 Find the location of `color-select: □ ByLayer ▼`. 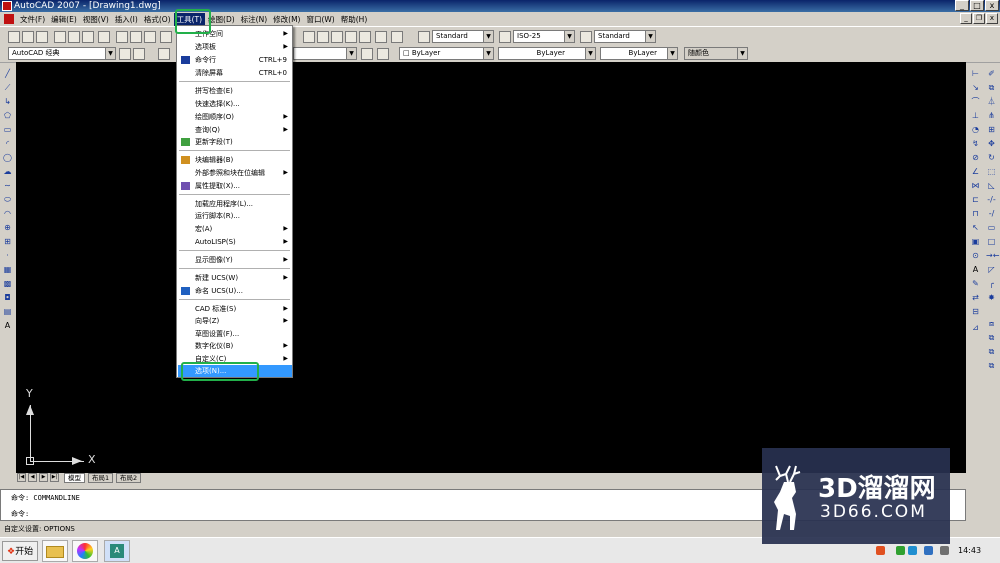

color-select: □ ByLayer ▼ is located at coordinates (446, 53).